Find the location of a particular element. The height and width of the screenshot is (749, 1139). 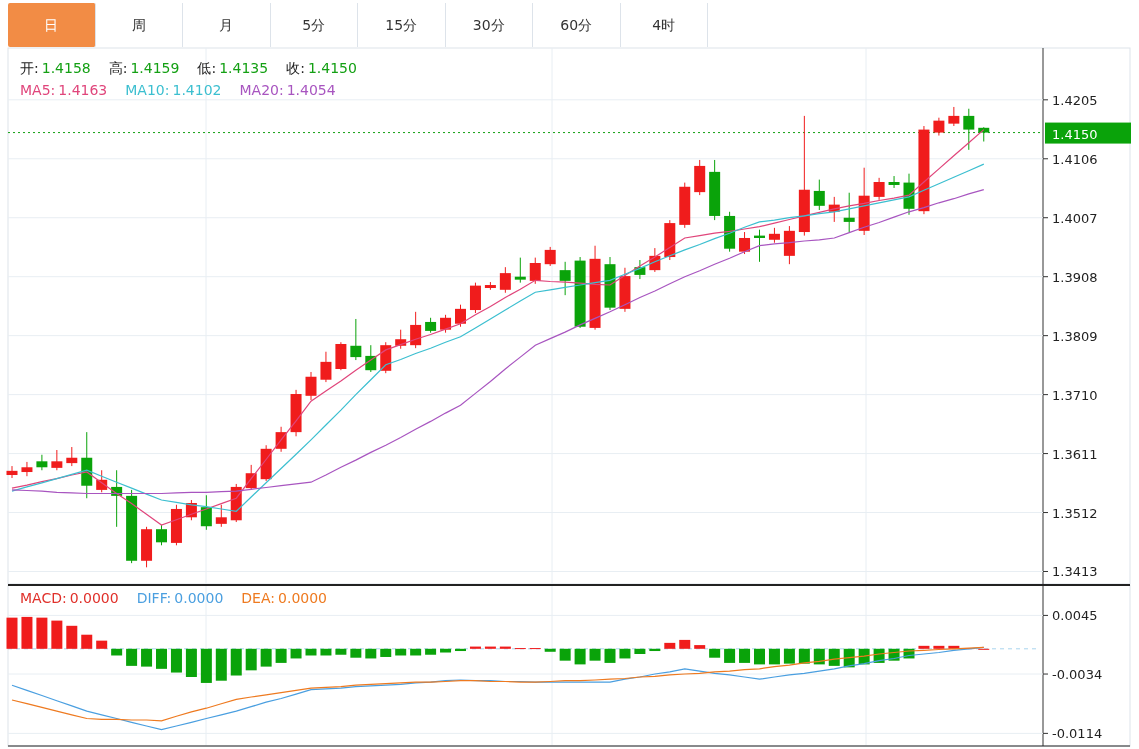

price-axis-label: 1.3512 is located at coordinates (1075, 513).